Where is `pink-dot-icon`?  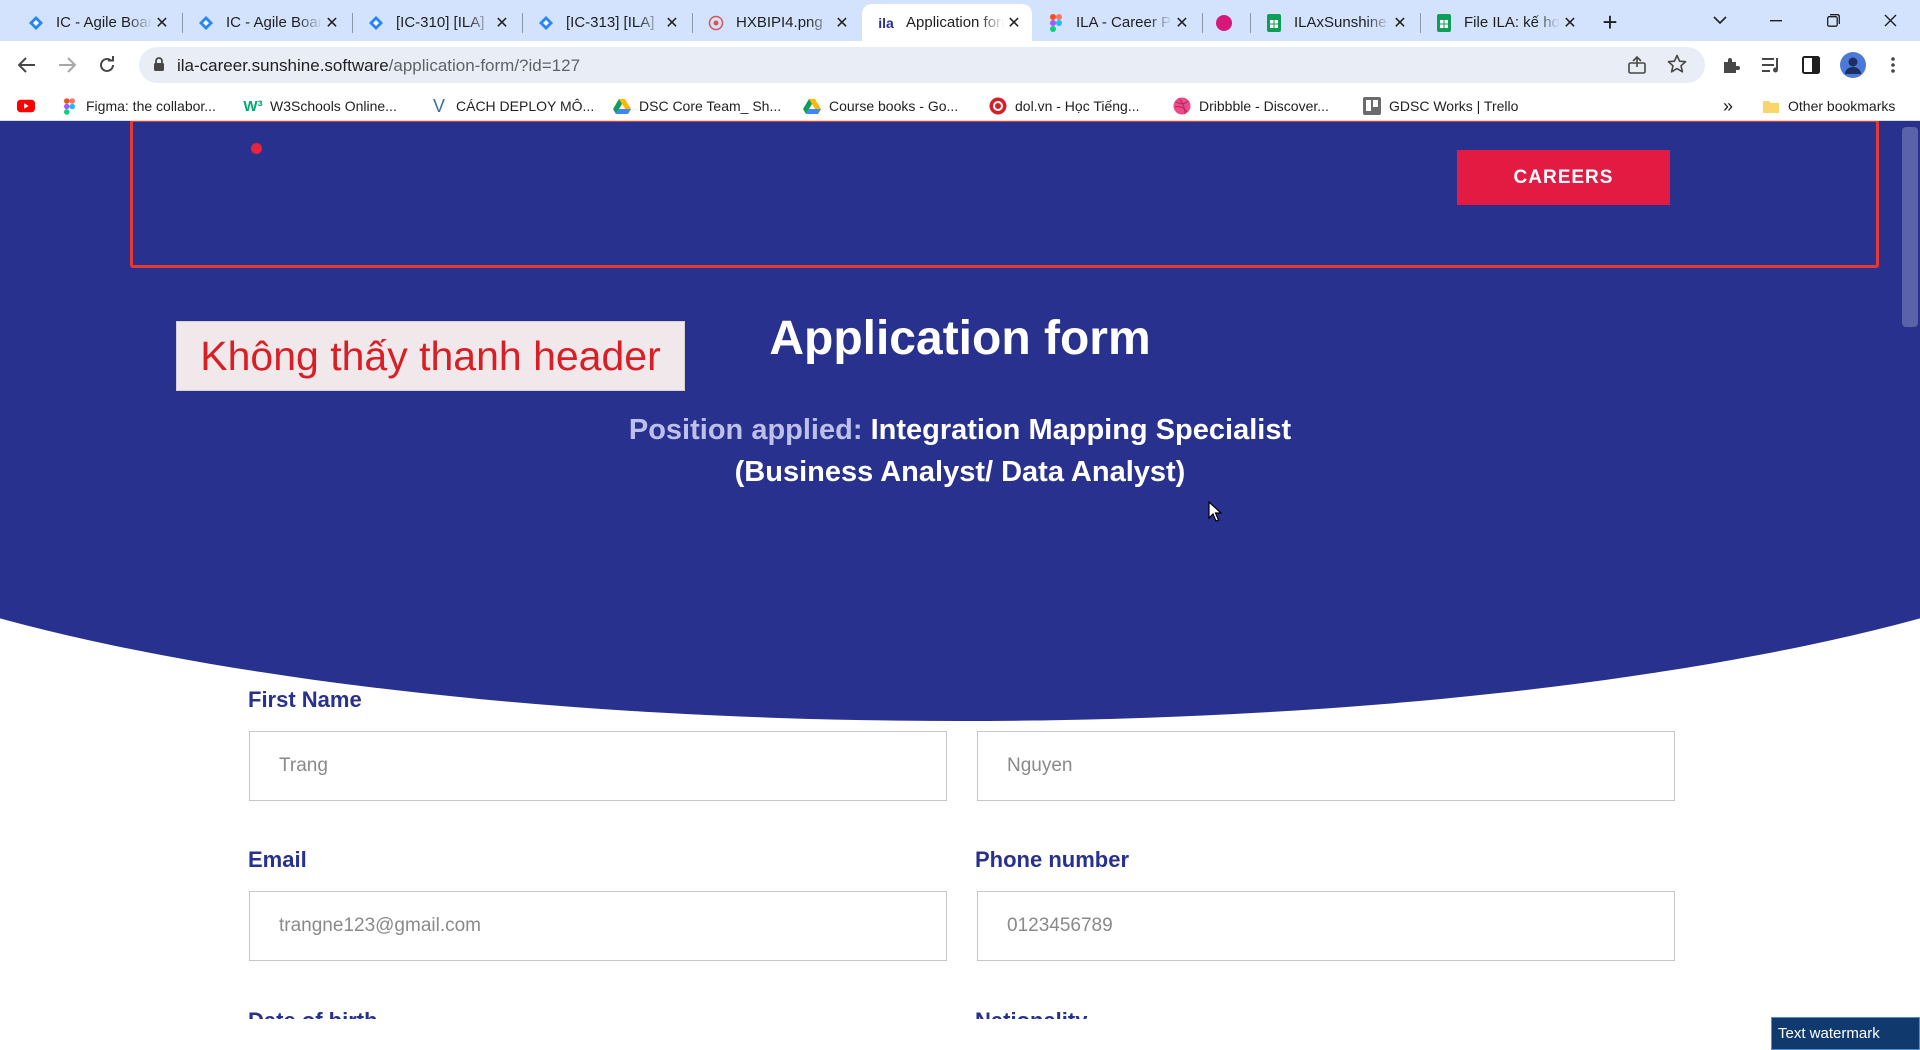 pink-dot-icon is located at coordinates (1224, 23).